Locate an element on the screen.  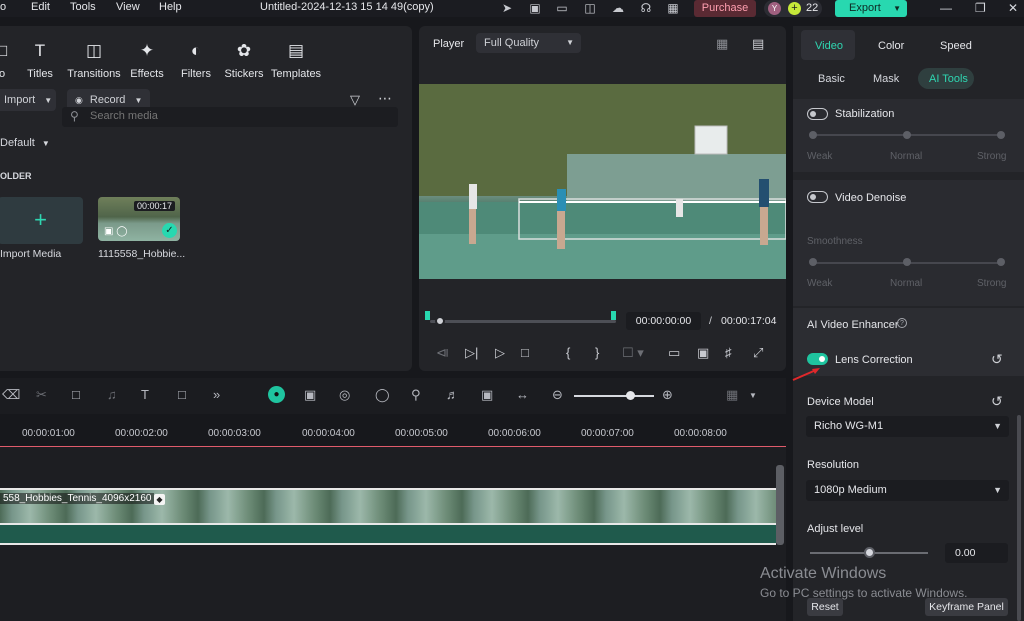
export-button: Export ▼ is located at coordinates (871, 8).